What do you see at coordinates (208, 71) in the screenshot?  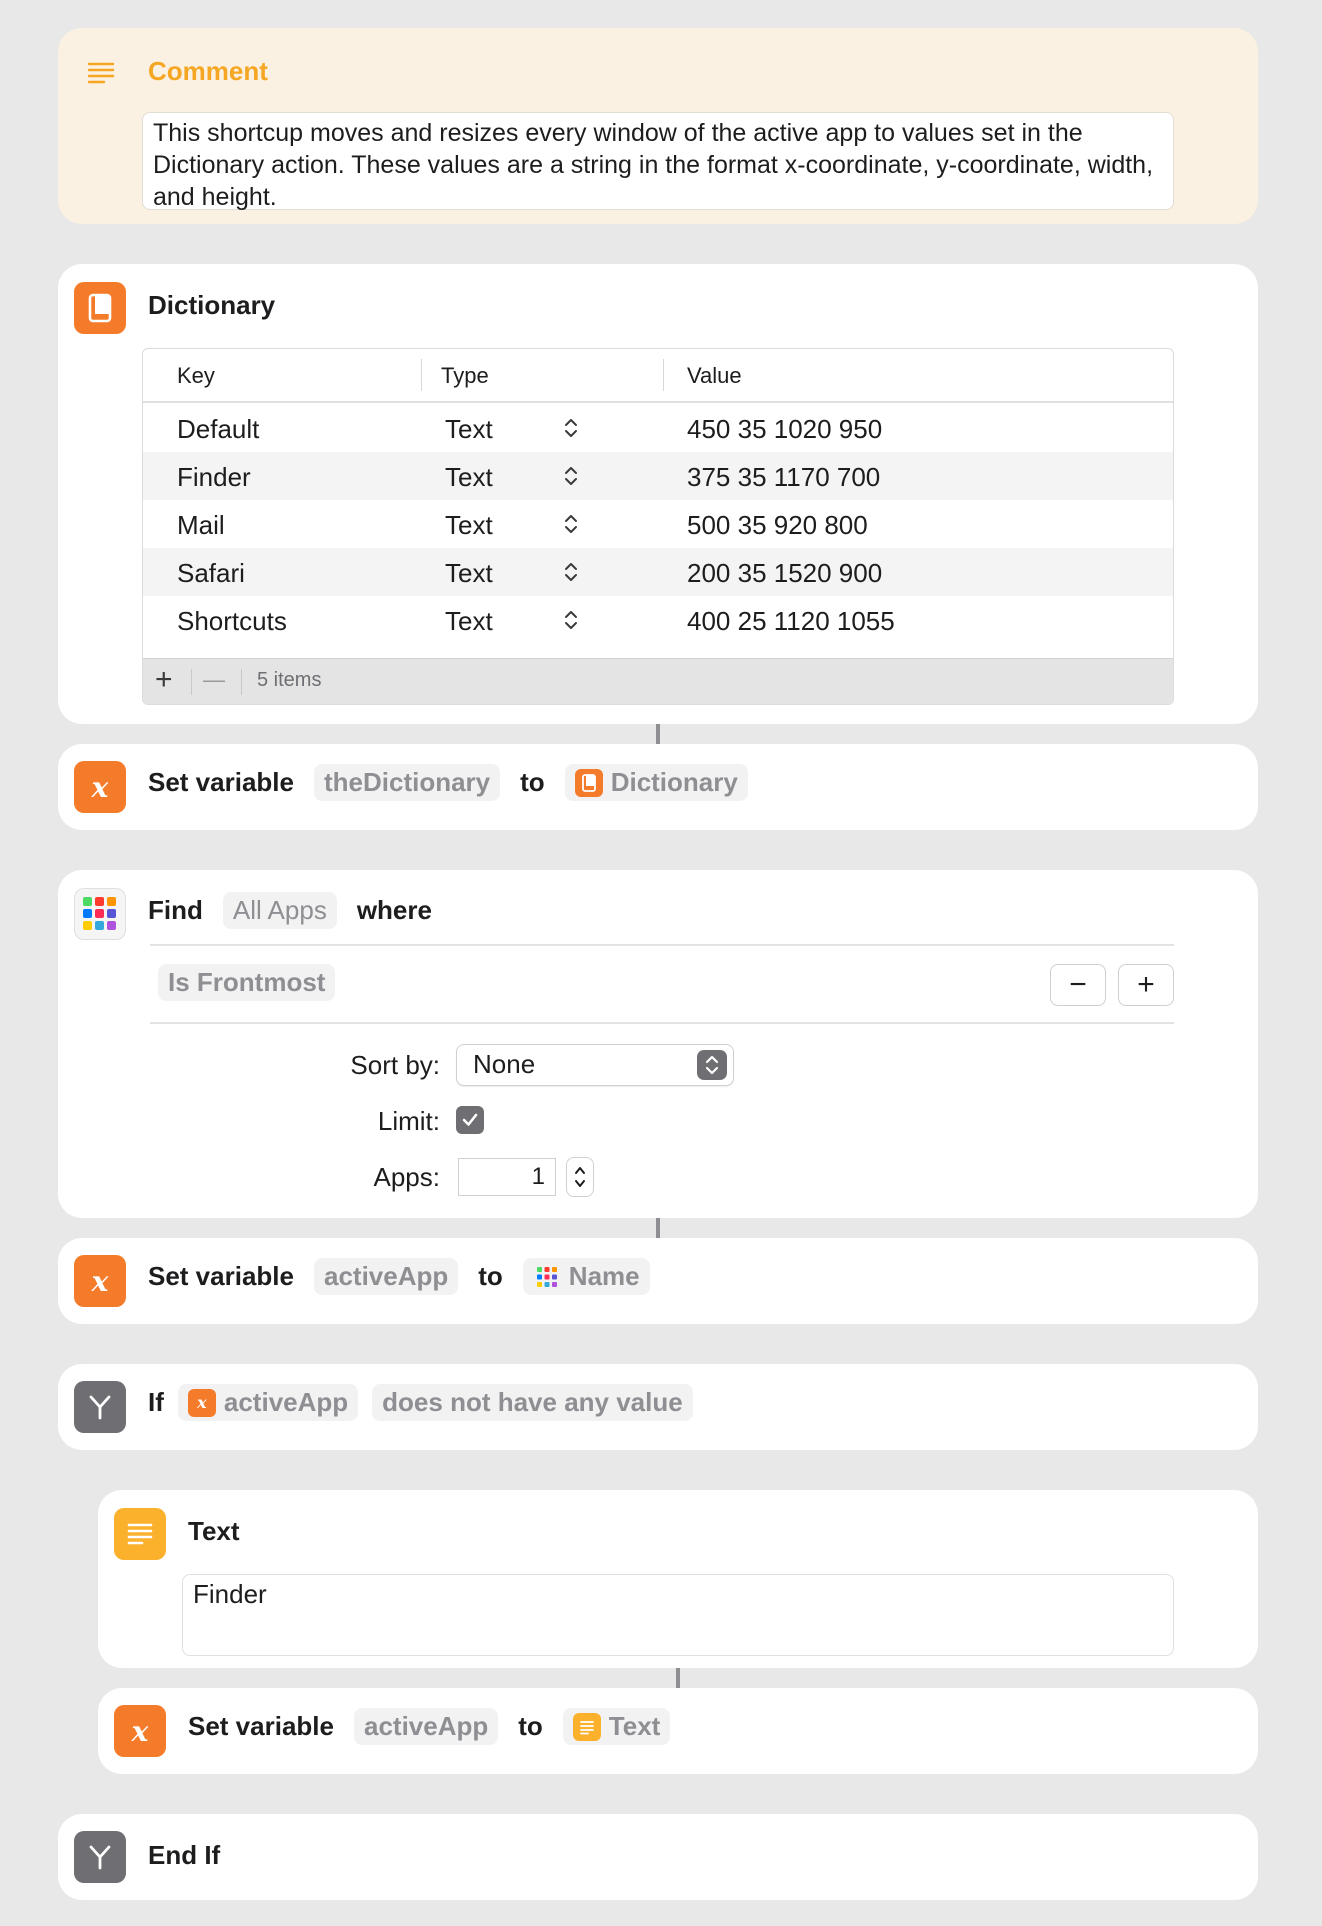 I see `comment-title: Comment` at bounding box center [208, 71].